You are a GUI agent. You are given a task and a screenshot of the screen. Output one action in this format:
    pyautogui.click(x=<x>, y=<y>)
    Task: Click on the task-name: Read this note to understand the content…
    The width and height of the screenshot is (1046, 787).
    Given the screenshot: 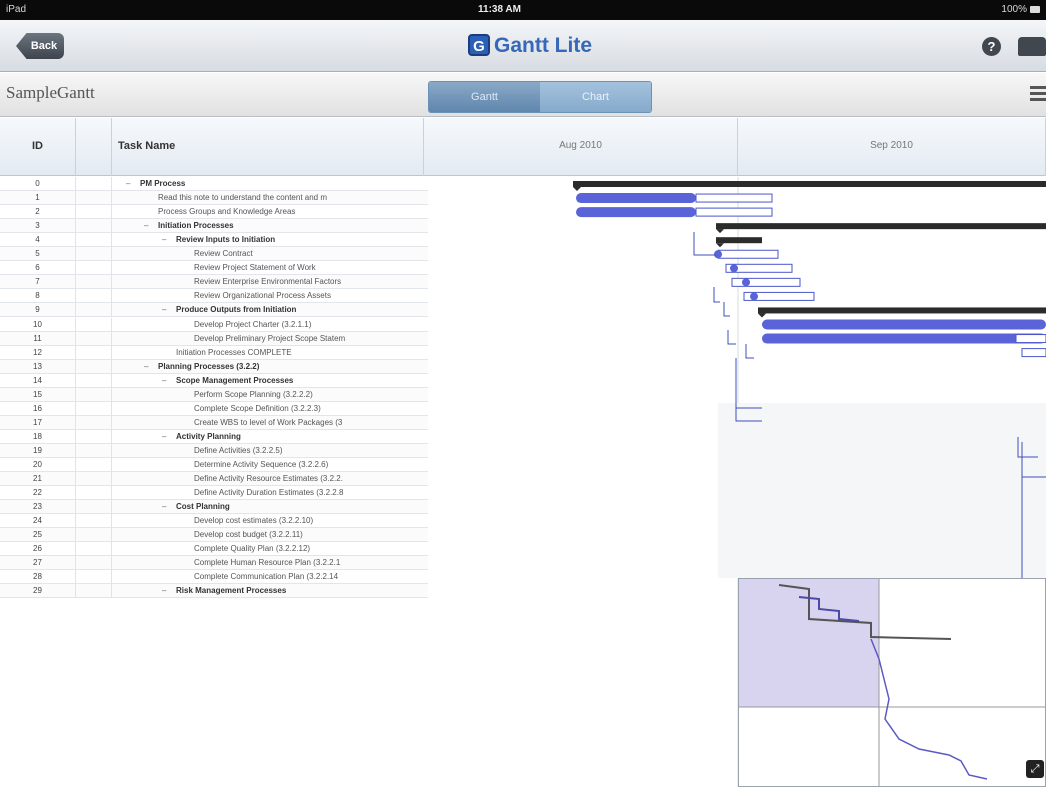 What is the action you would take?
    pyautogui.click(x=243, y=198)
    